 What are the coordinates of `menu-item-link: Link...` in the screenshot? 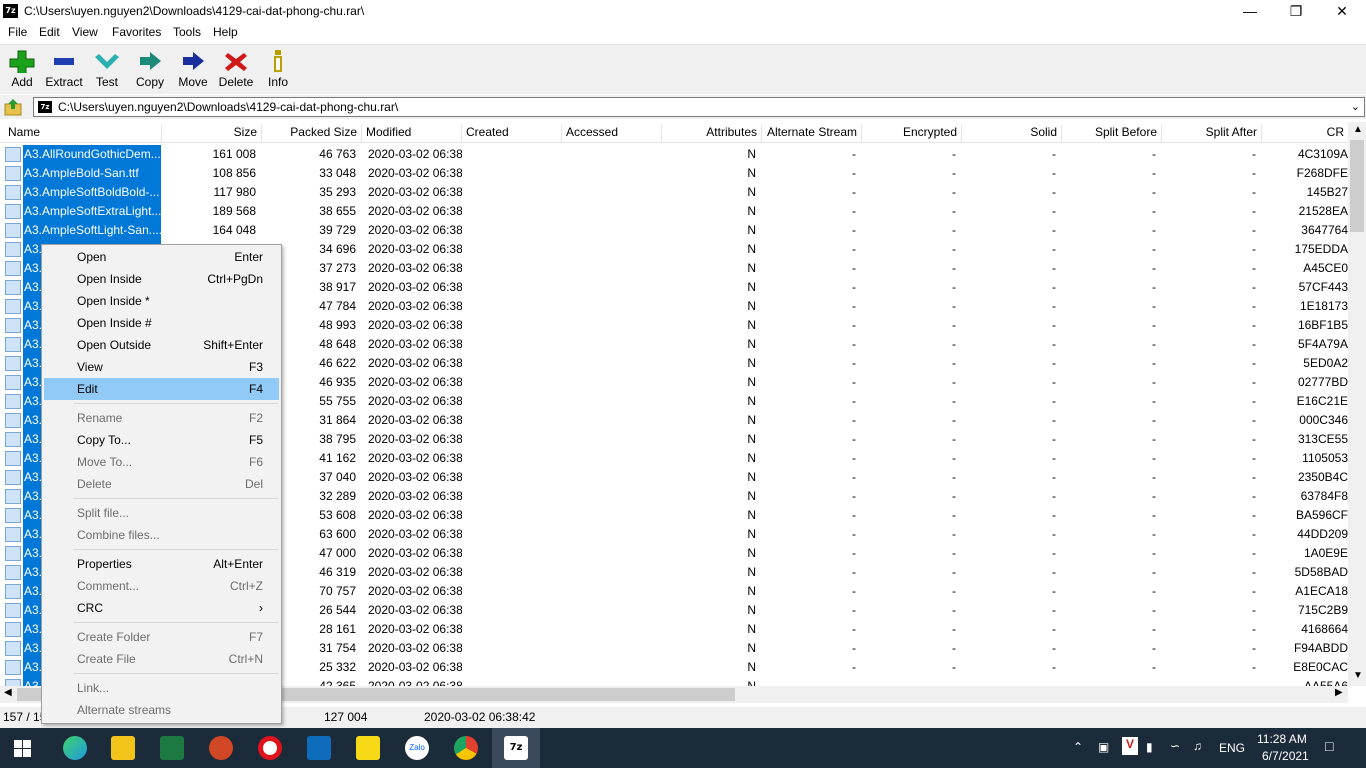 It's located at (161, 688).